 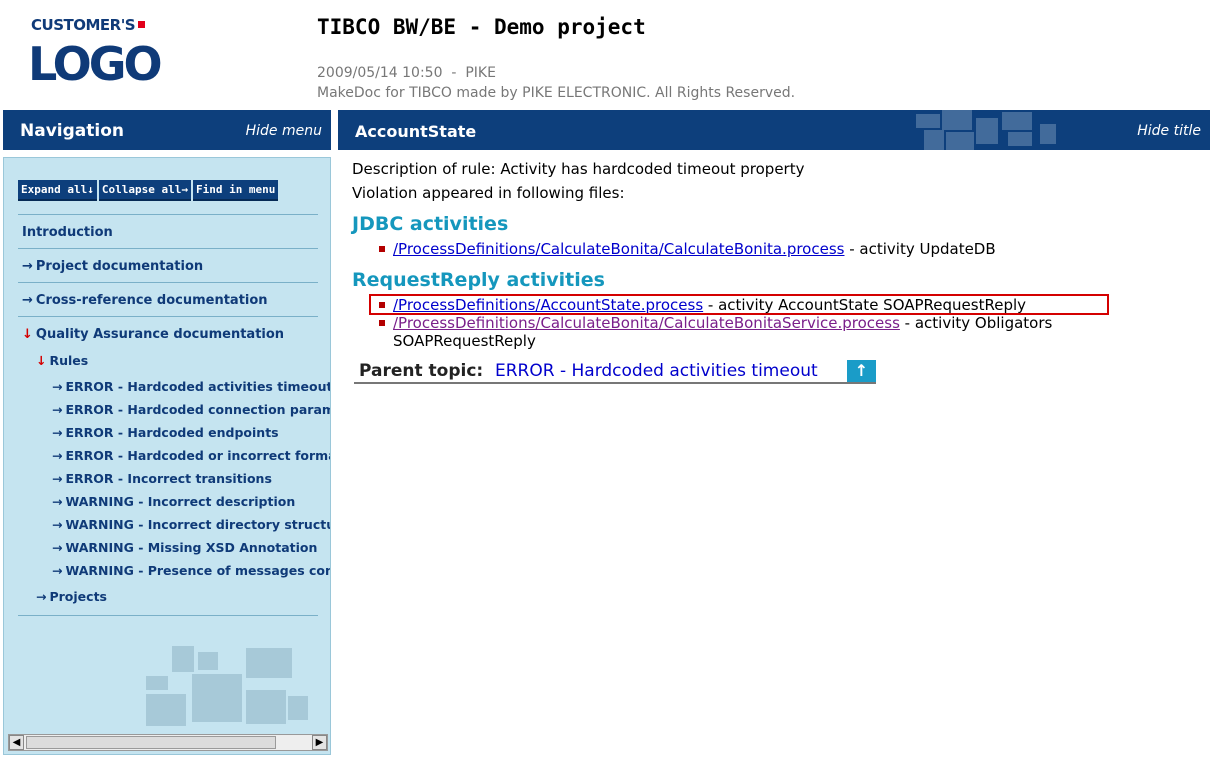 I want to click on scroll-right-button: ▶, so click(x=319, y=742).